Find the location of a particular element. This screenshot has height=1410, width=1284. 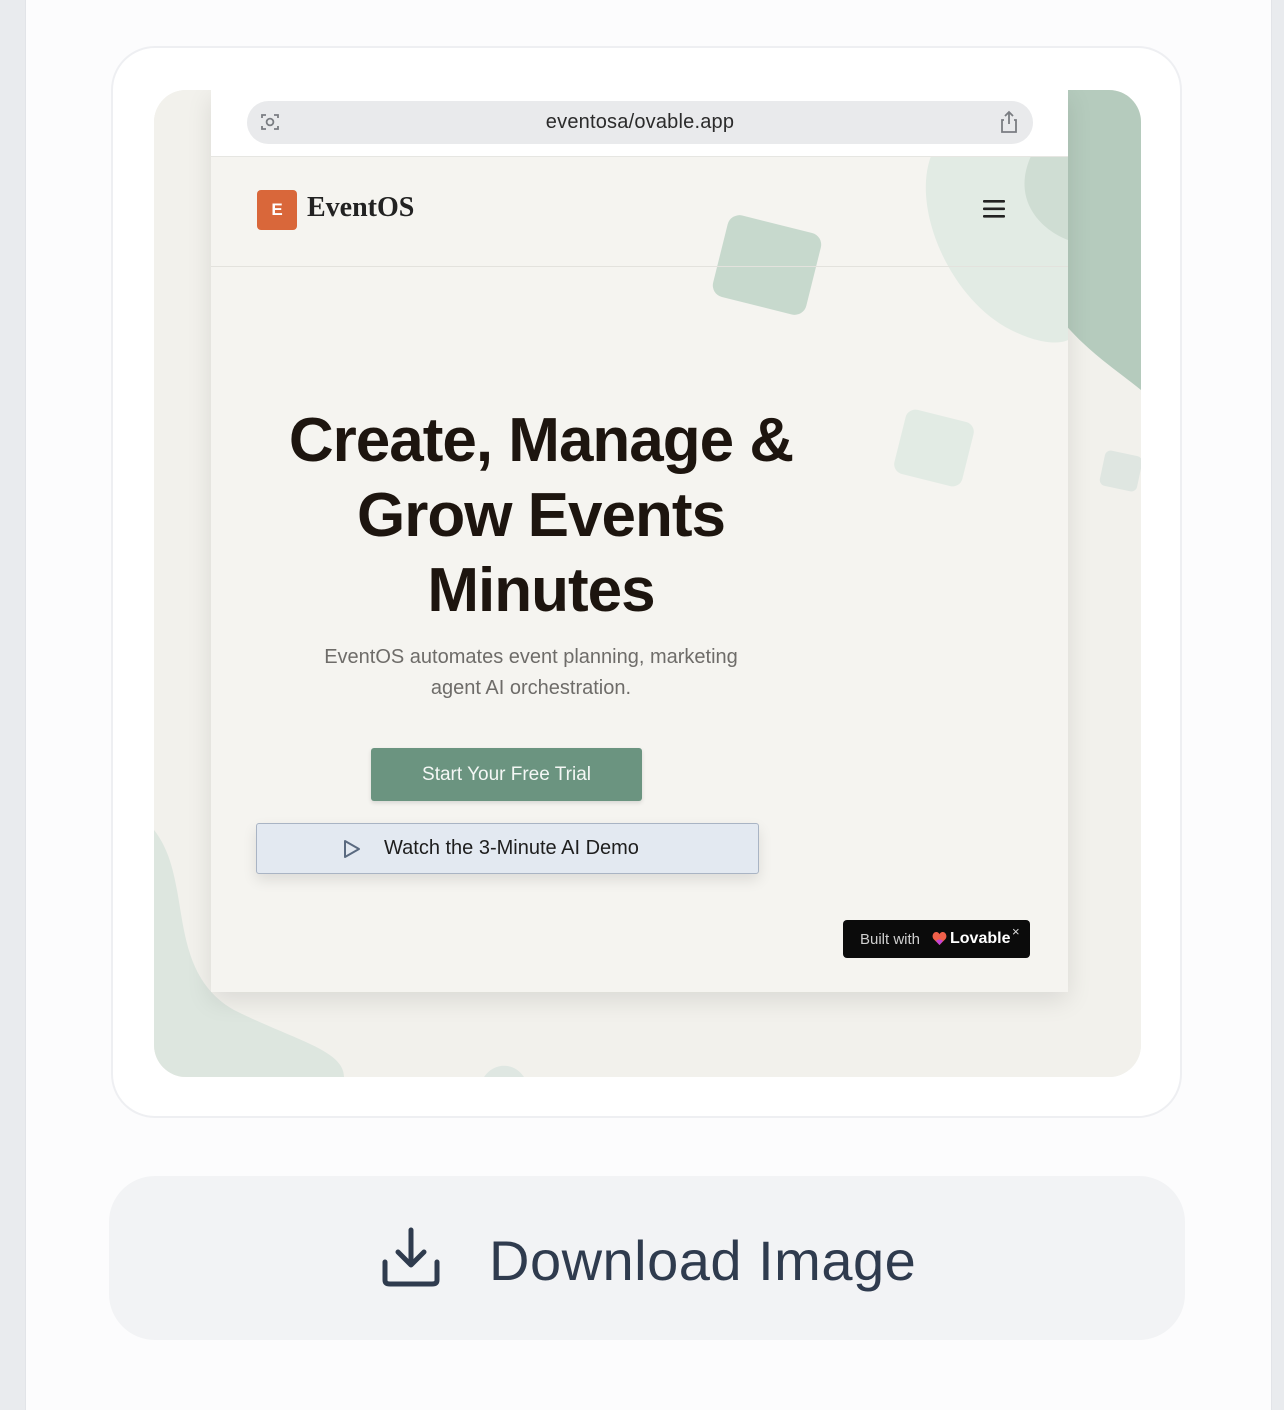

logo-mark: E is located at coordinates (277, 210).